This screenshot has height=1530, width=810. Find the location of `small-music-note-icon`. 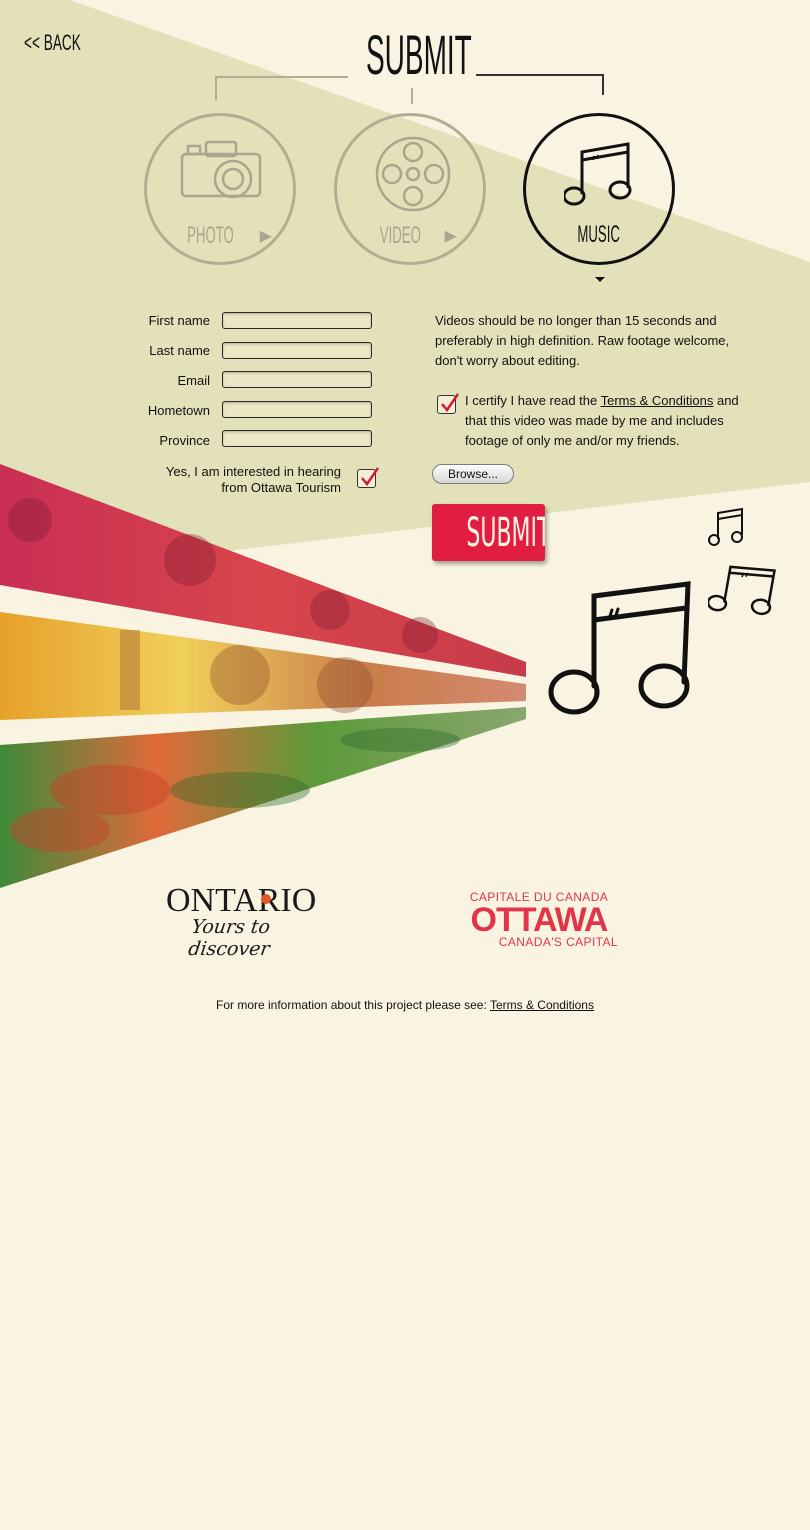

small-music-note-icon is located at coordinates (725, 526).